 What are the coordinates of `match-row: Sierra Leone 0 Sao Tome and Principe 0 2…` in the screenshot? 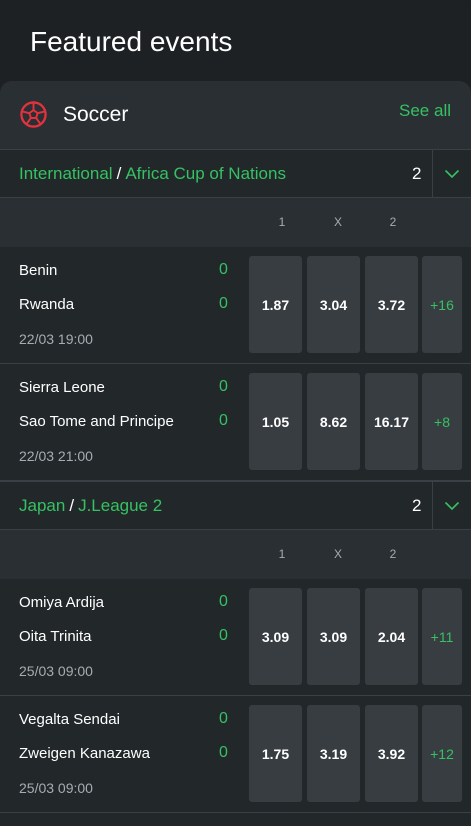 It's located at (235, 422).